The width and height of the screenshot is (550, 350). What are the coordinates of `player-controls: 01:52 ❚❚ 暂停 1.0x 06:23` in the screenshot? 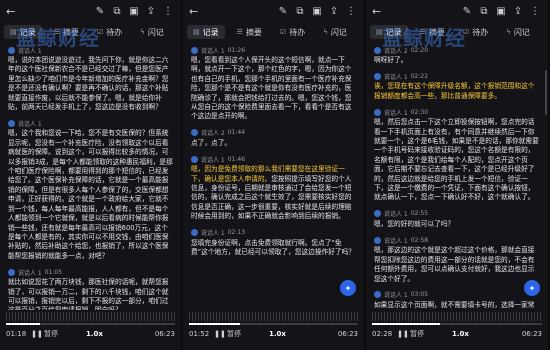 It's located at (273, 332).